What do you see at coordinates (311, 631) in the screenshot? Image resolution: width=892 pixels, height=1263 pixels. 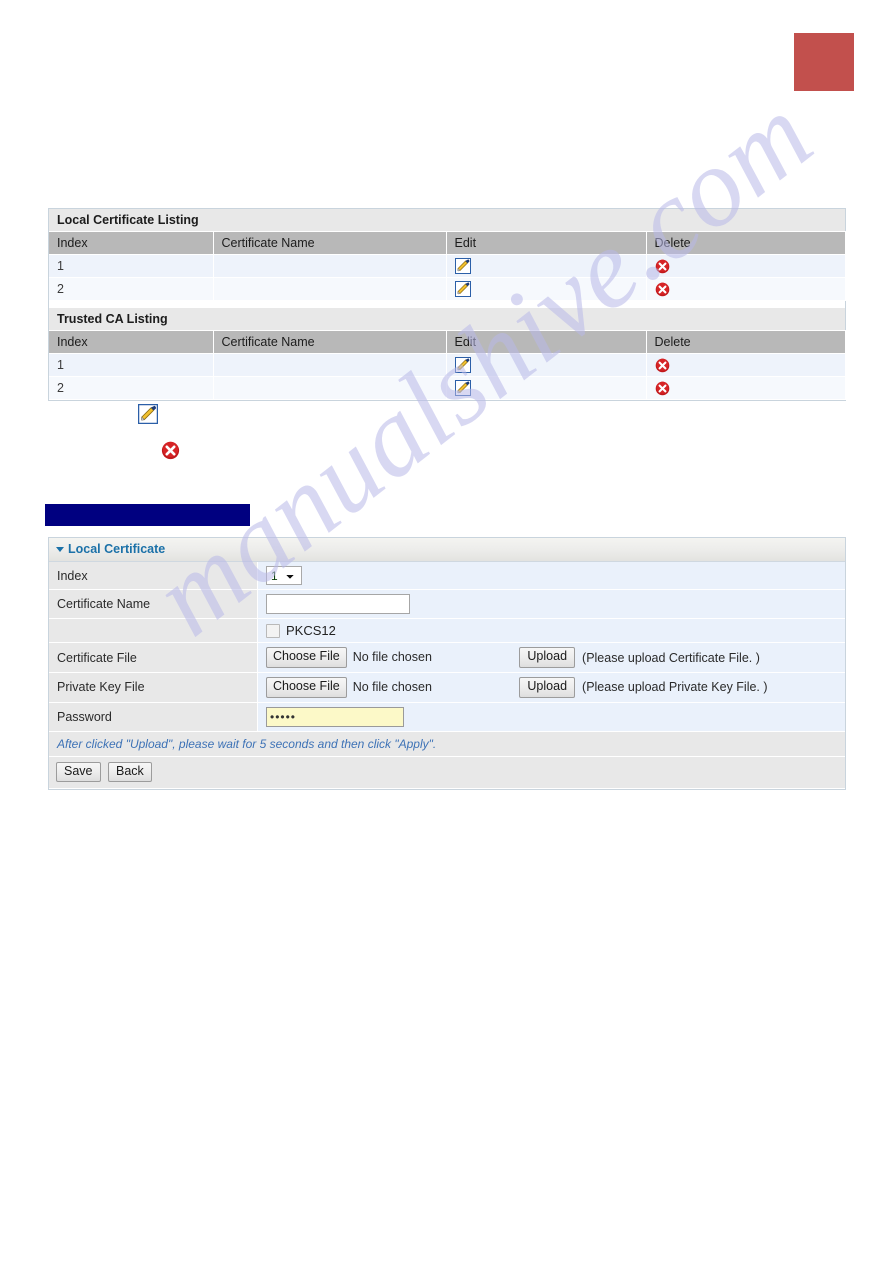 I see `pkcs12-label: PKCS12` at bounding box center [311, 631].